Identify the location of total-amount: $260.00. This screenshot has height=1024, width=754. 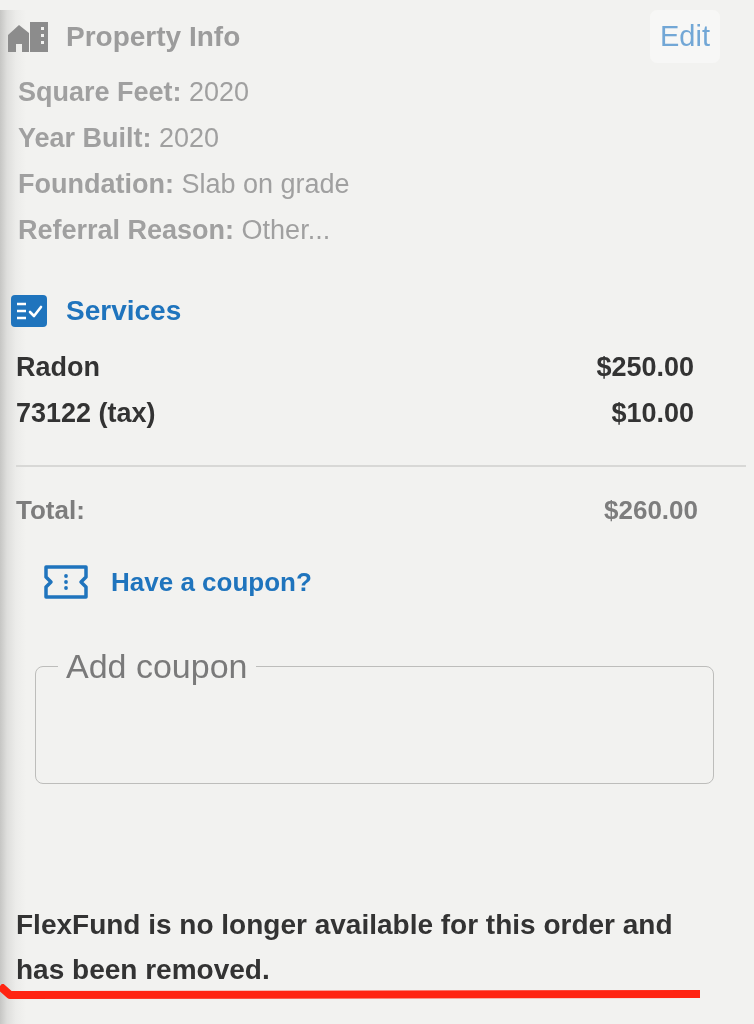
(651, 510).